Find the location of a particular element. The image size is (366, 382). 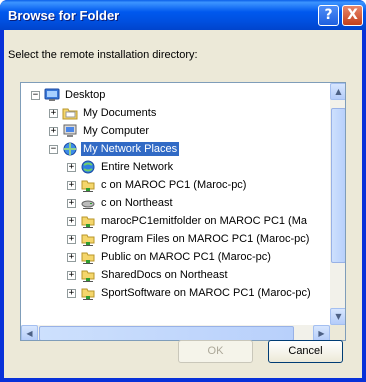

help-button: ? is located at coordinates (328, 15).